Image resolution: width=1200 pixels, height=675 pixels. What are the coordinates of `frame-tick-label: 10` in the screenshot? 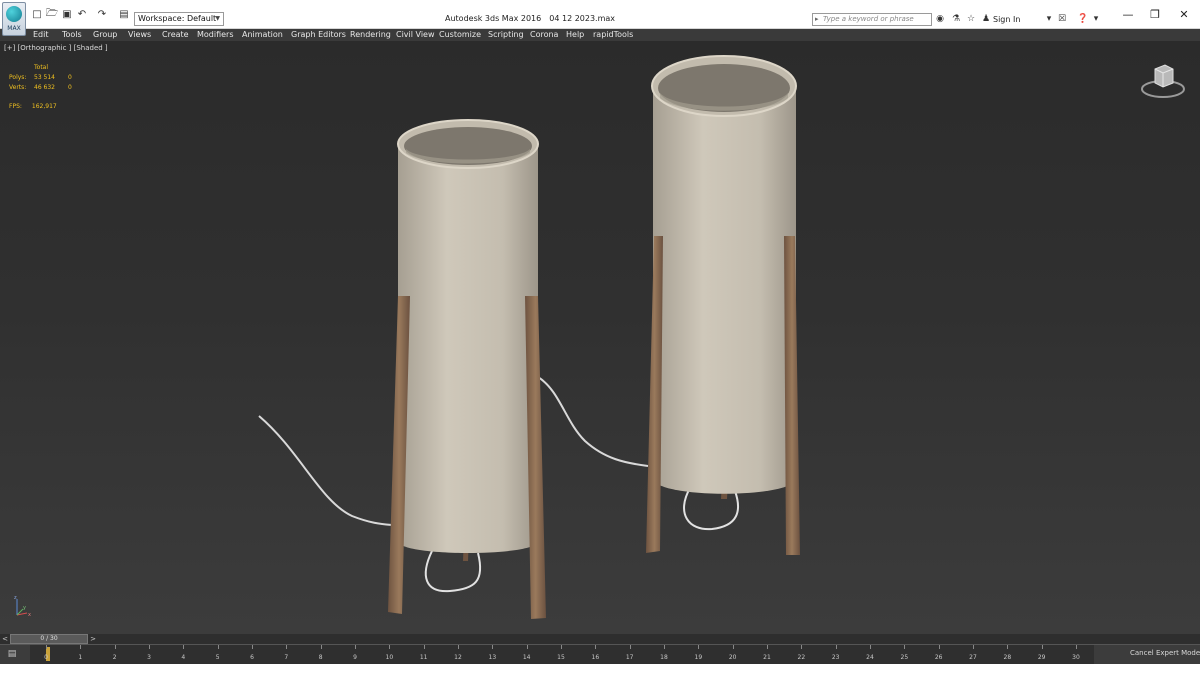 It's located at (389, 657).